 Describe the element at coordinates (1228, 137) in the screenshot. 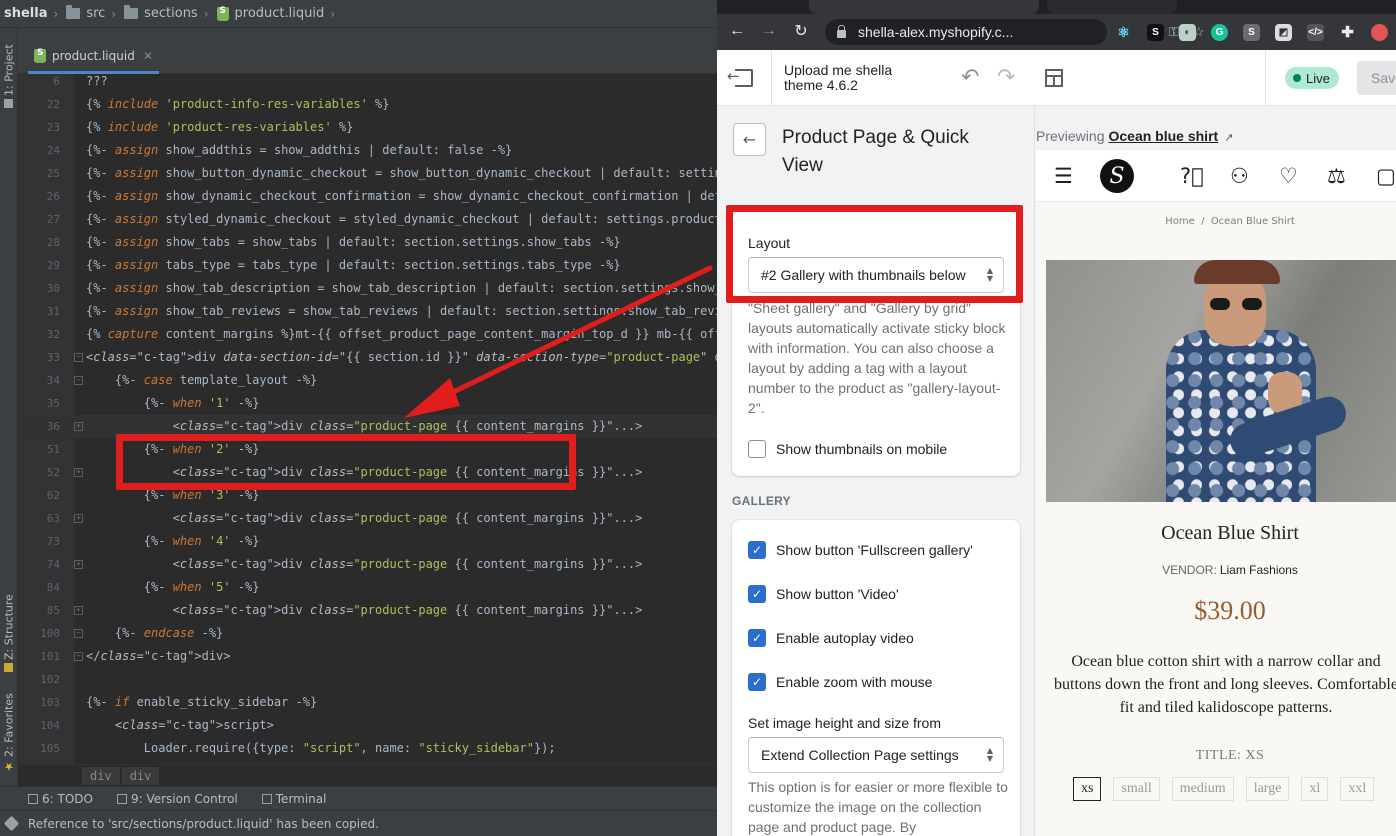

I see `external-link-icon: ↗` at that location.